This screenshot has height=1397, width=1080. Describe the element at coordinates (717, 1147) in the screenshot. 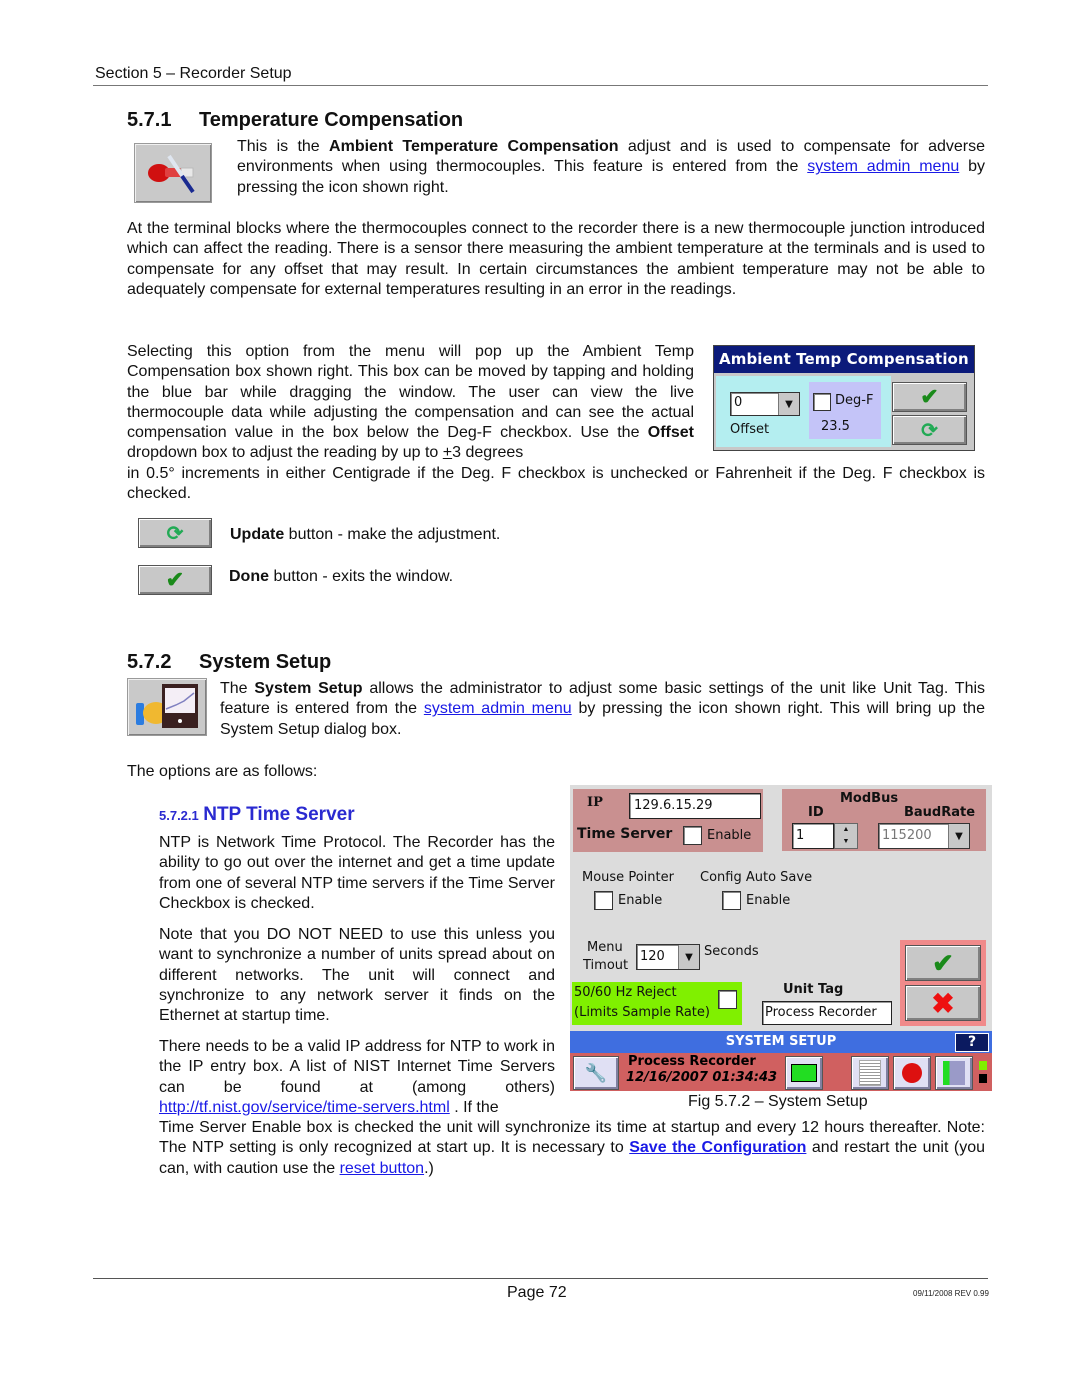

I see `save-configuration-link: Save the Configuration` at that location.